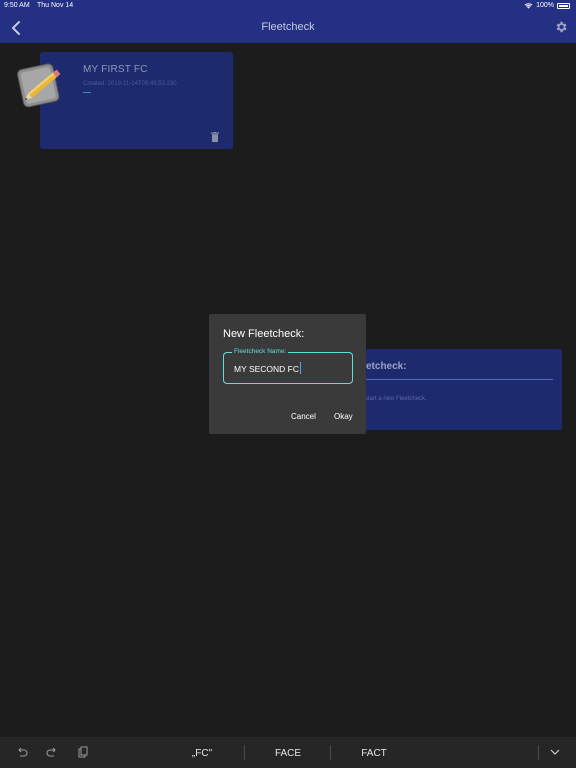 This screenshot has height=768, width=576. What do you see at coordinates (303, 416) in the screenshot?
I see `cancel-button: Cancel` at bounding box center [303, 416].